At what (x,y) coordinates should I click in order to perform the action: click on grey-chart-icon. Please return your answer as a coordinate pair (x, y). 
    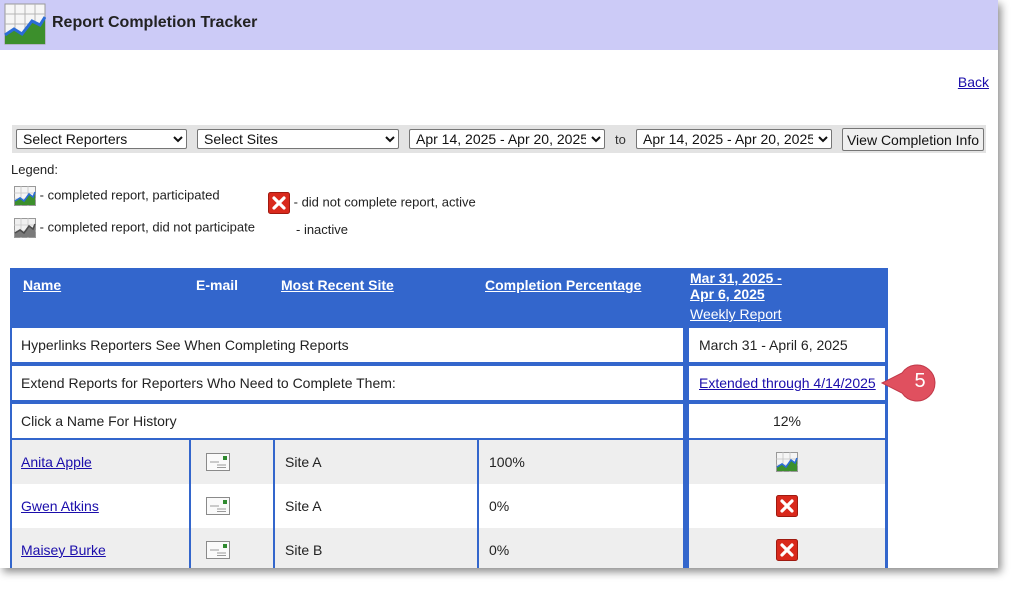
    Looking at the image, I should click on (25, 228).